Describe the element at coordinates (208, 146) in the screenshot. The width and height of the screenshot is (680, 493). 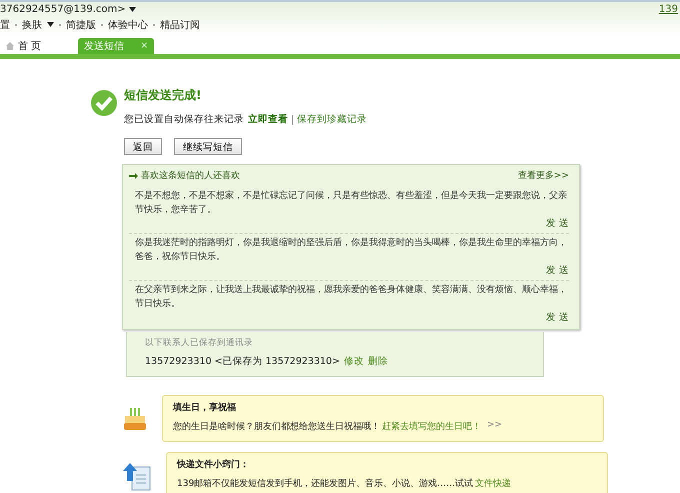
I see `action-button: 继续写短信` at that location.